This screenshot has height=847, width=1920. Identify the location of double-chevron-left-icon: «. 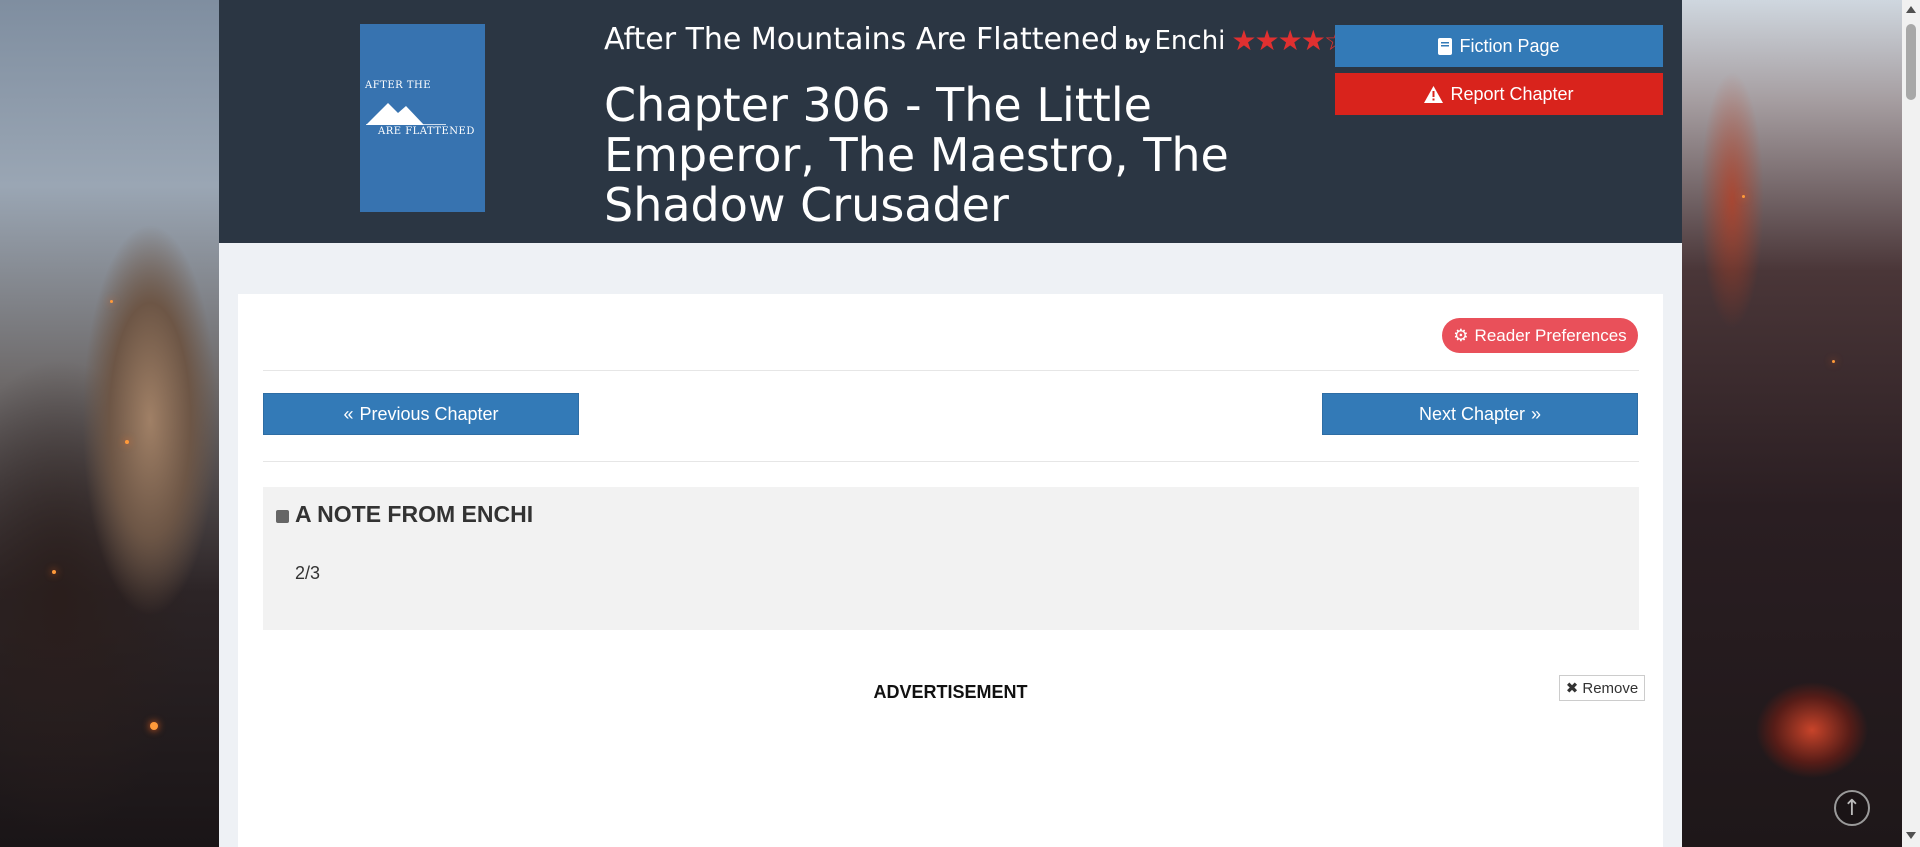
(348, 413).